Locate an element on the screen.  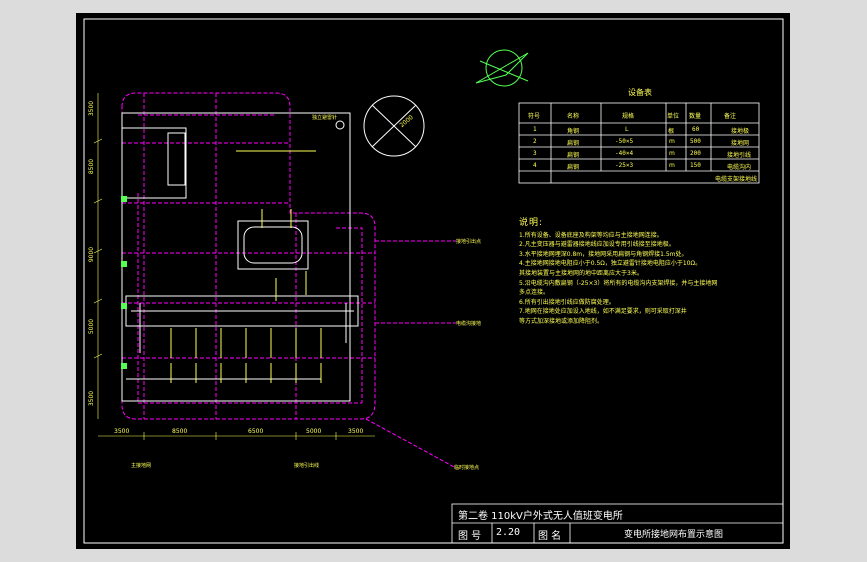
table-footer: 电缆支架接地线 is located at coordinates (736, 179).